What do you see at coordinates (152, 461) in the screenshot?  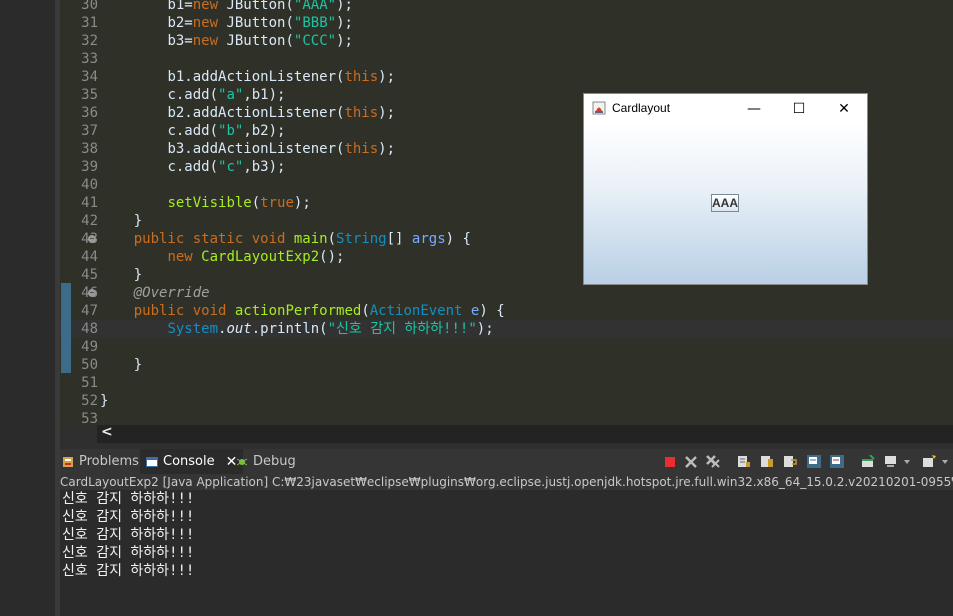 I see `console-icon` at bounding box center [152, 461].